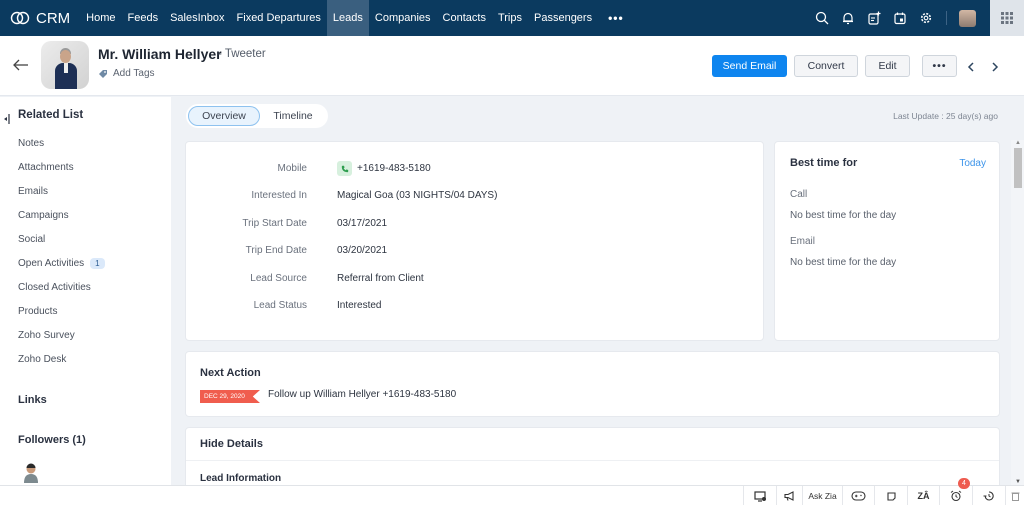 Image resolution: width=1024 pixels, height=505 pixels. What do you see at coordinates (97, 263) in the screenshot?
I see `open-activities-count-badge: 1` at bounding box center [97, 263].